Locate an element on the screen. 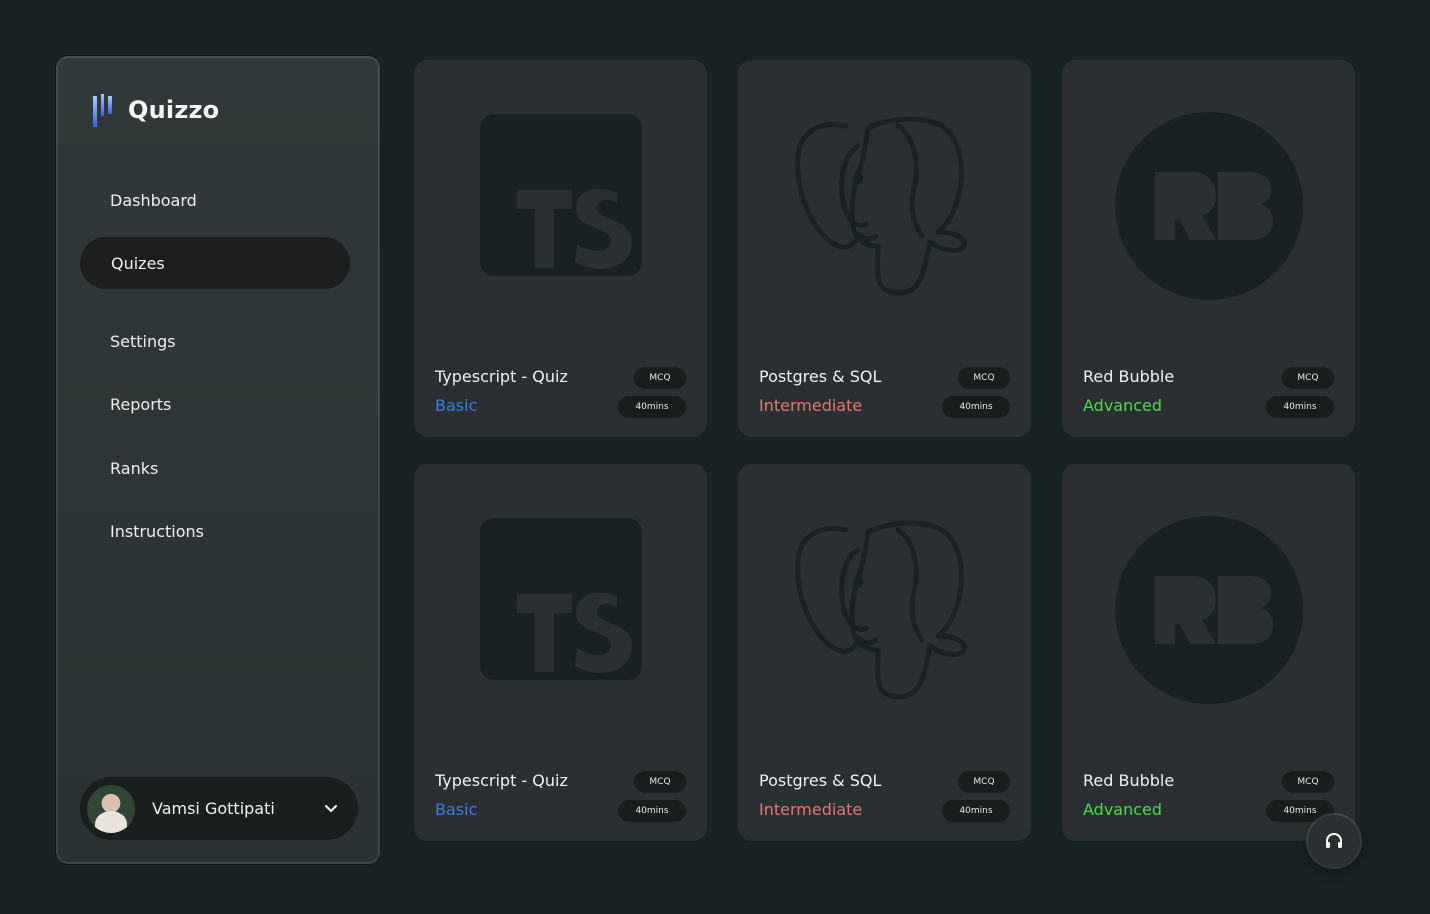  sidebar-item-instructions: Instructions is located at coordinates (215, 531).